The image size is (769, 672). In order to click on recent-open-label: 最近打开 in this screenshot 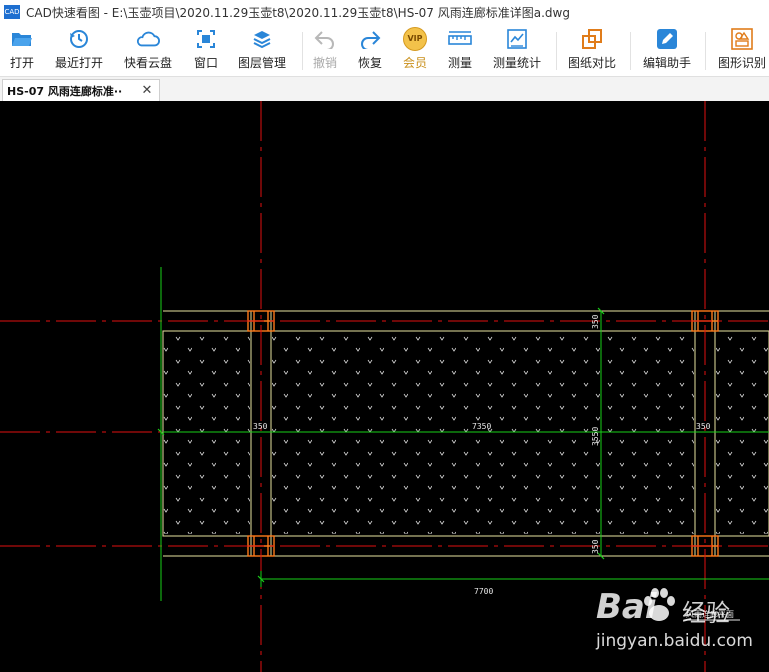, I will do `click(79, 63)`.